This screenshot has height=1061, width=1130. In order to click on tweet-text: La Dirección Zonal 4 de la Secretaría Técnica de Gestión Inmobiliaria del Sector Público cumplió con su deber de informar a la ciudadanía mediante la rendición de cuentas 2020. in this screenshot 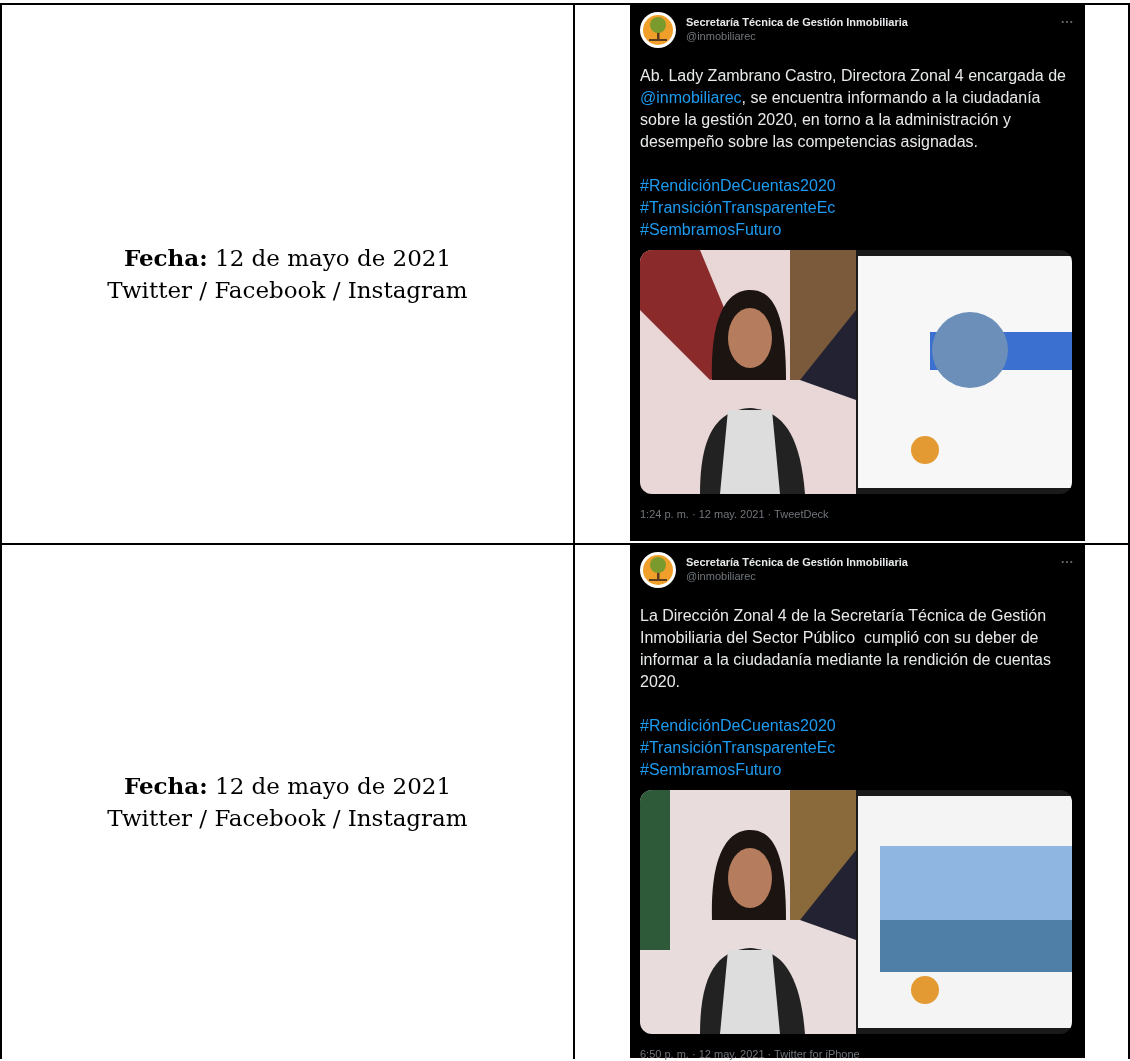, I will do `click(846, 649)`.